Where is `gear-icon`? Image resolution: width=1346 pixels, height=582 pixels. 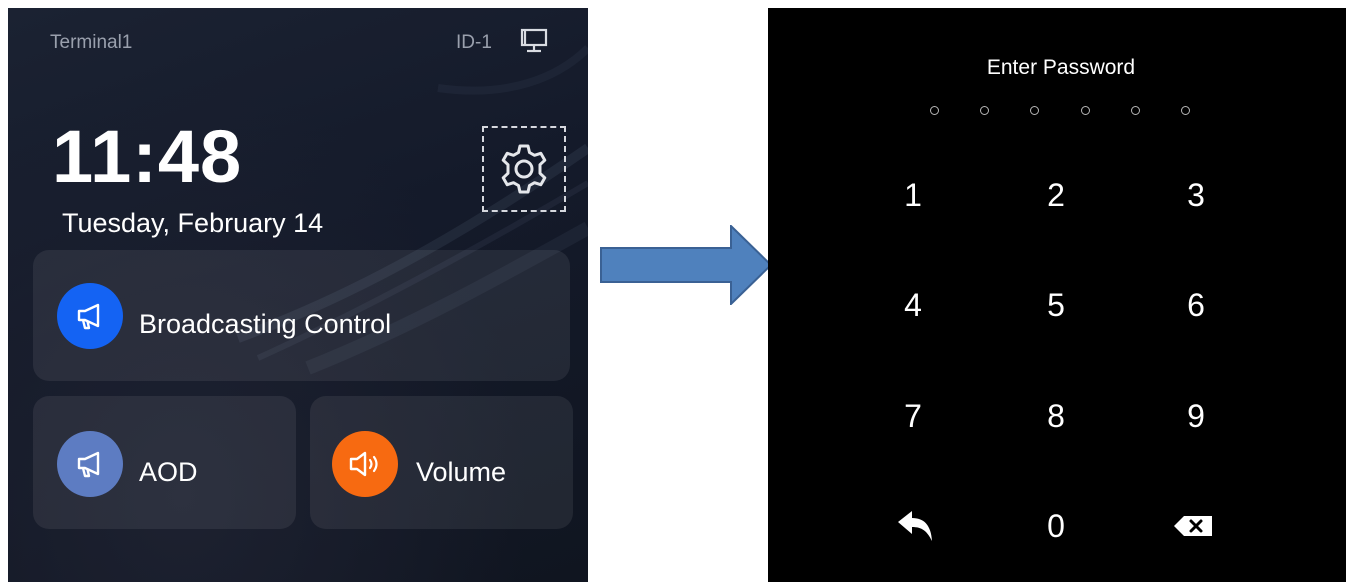 gear-icon is located at coordinates (524, 169).